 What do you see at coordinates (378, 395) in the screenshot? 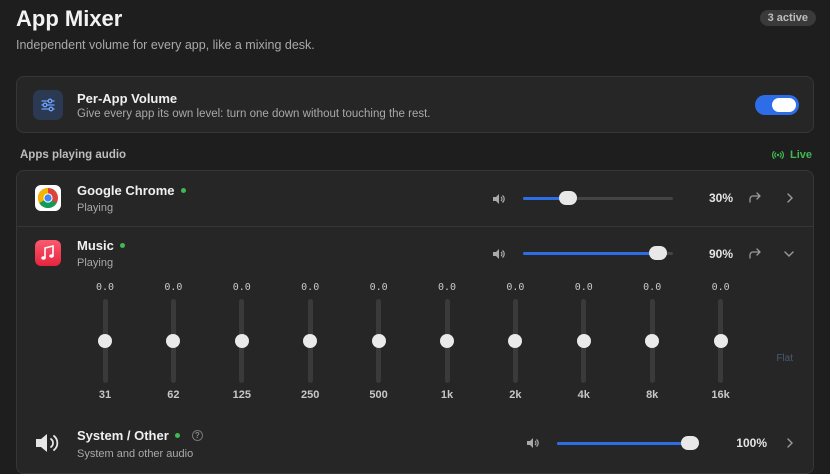
I see `eq-band-label: 500` at bounding box center [378, 395].